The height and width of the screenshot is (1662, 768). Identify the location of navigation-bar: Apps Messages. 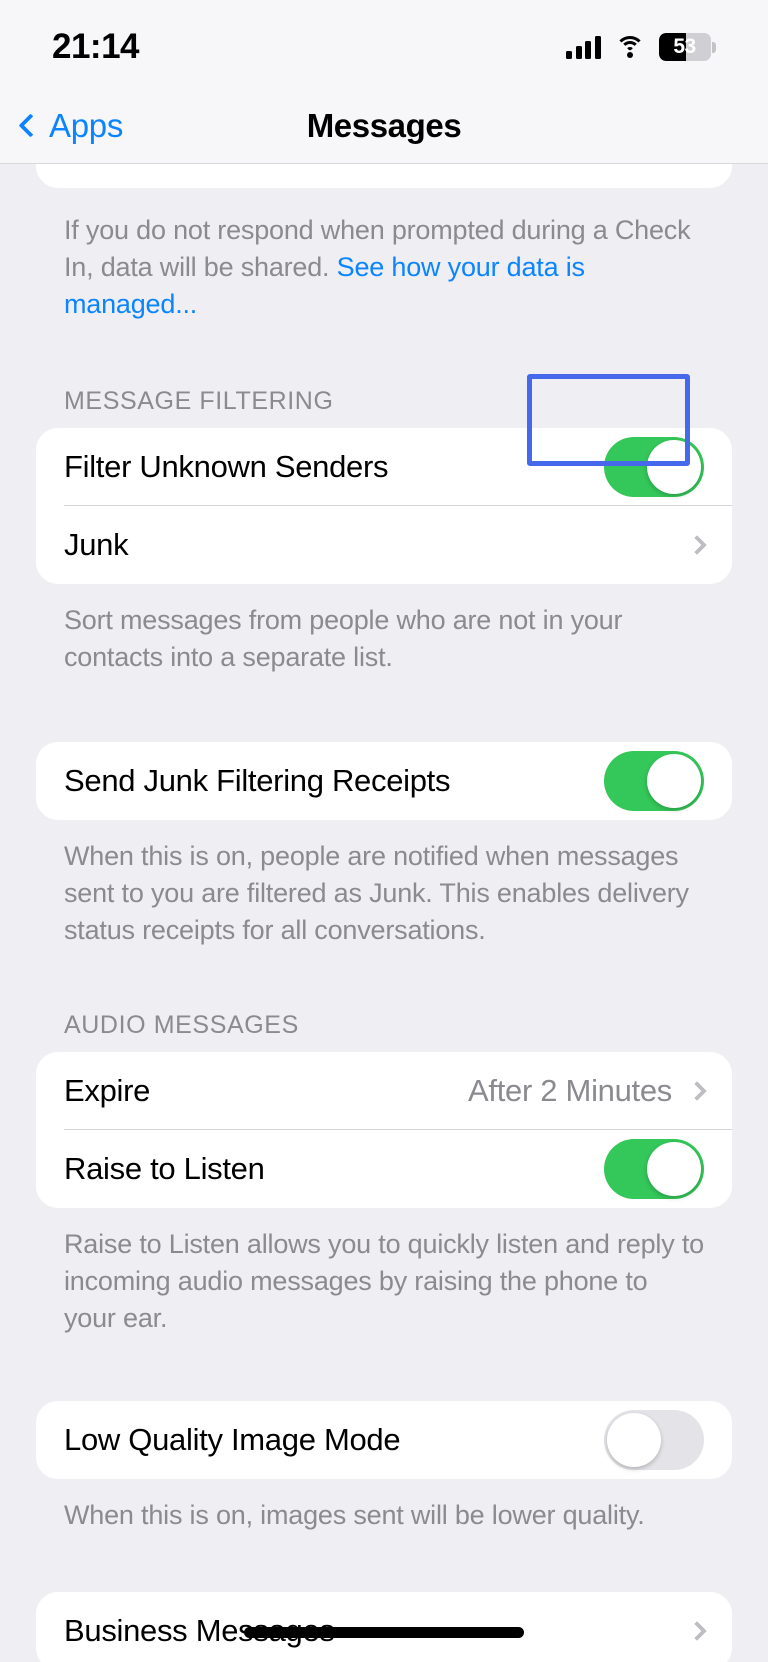
(384, 126).